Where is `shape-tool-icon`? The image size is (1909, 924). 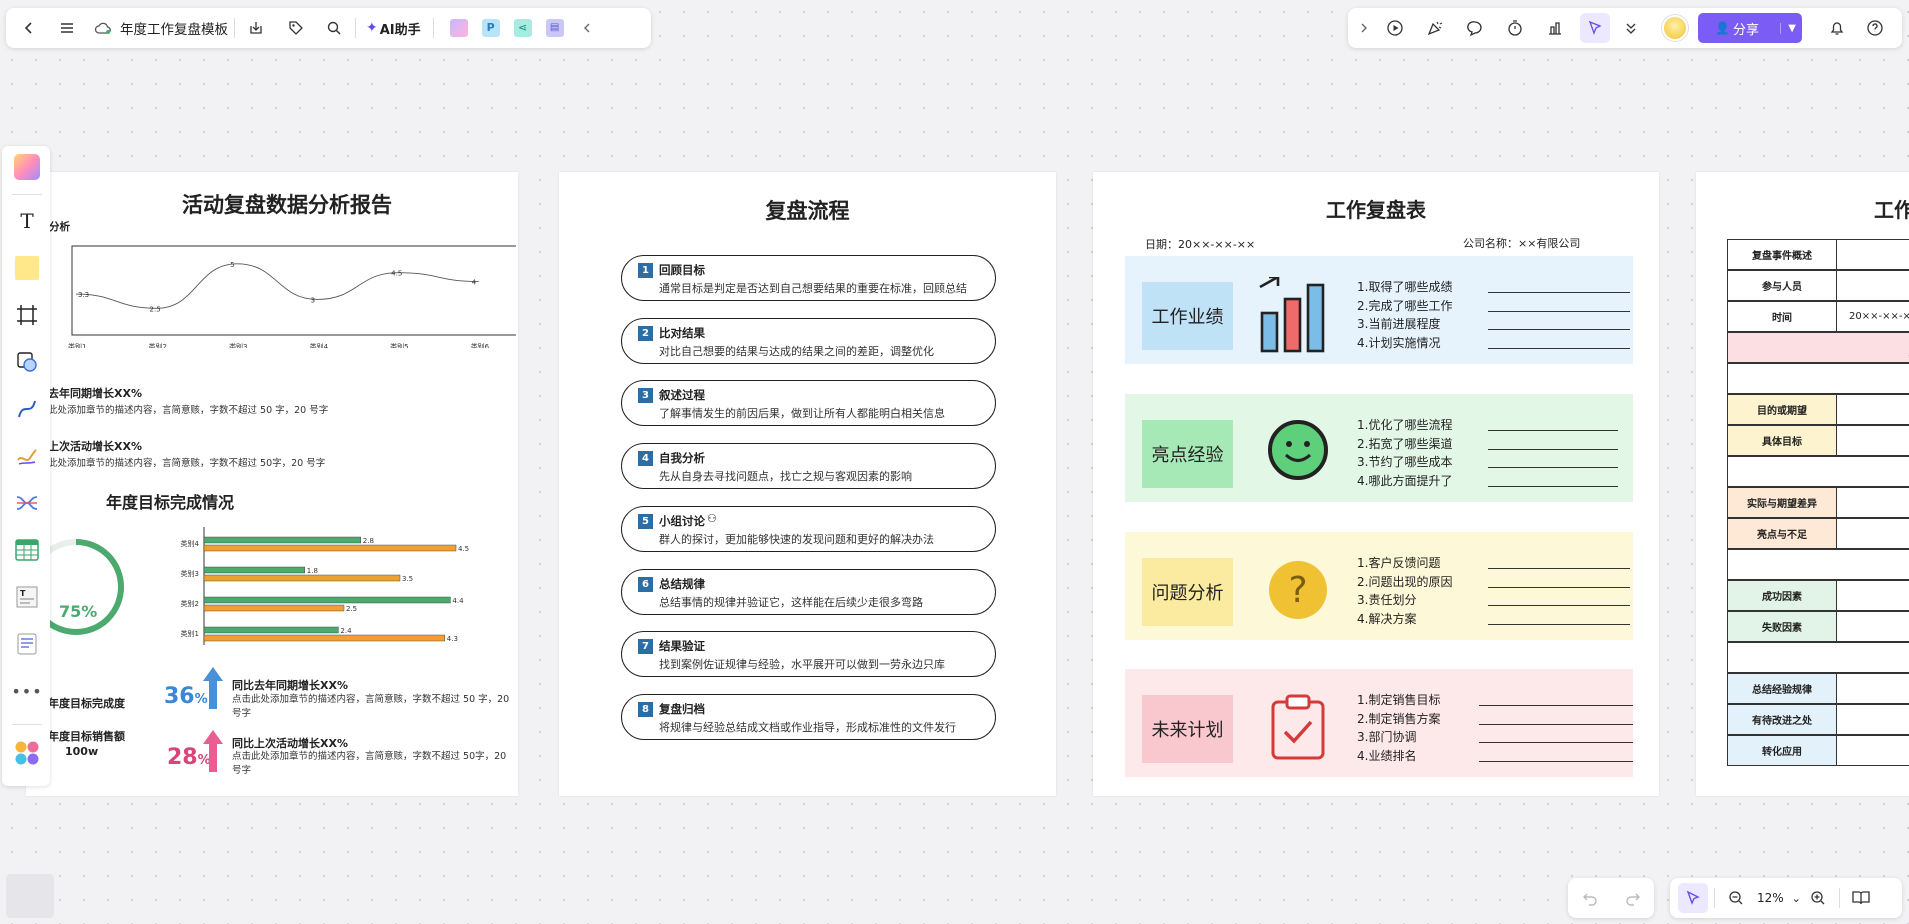
shape-tool-icon is located at coordinates (27, 362).